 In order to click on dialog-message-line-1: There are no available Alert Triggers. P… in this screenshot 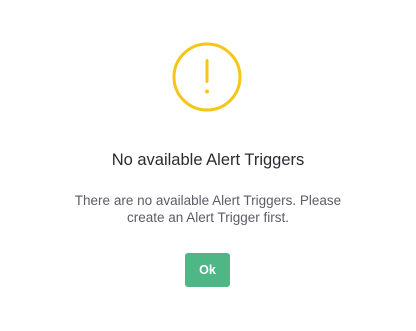, I will do `click(208, 200)`.